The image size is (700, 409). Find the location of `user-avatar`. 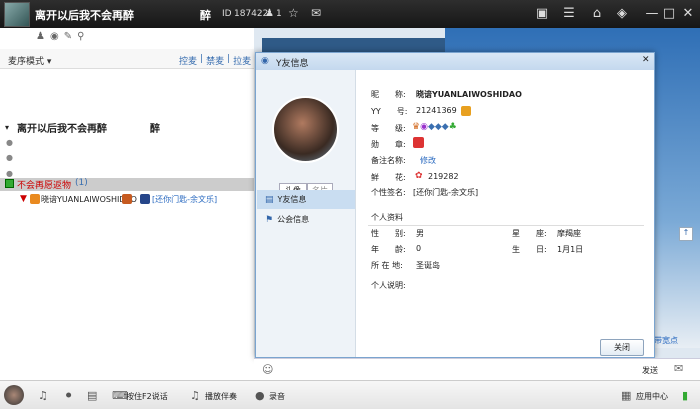

user-avatar is located at coordinates (14, 395).